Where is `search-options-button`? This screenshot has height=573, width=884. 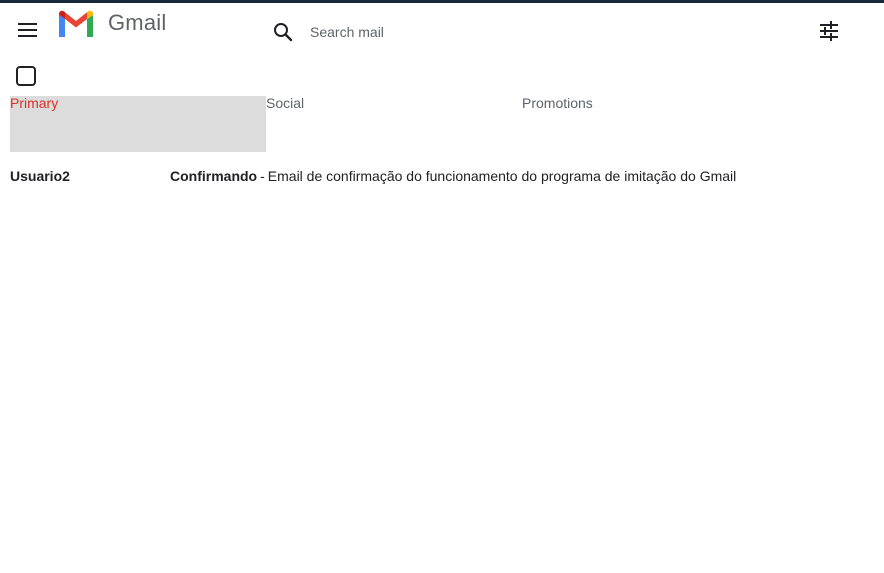 search-options-button is located at coordinates (829, 31).